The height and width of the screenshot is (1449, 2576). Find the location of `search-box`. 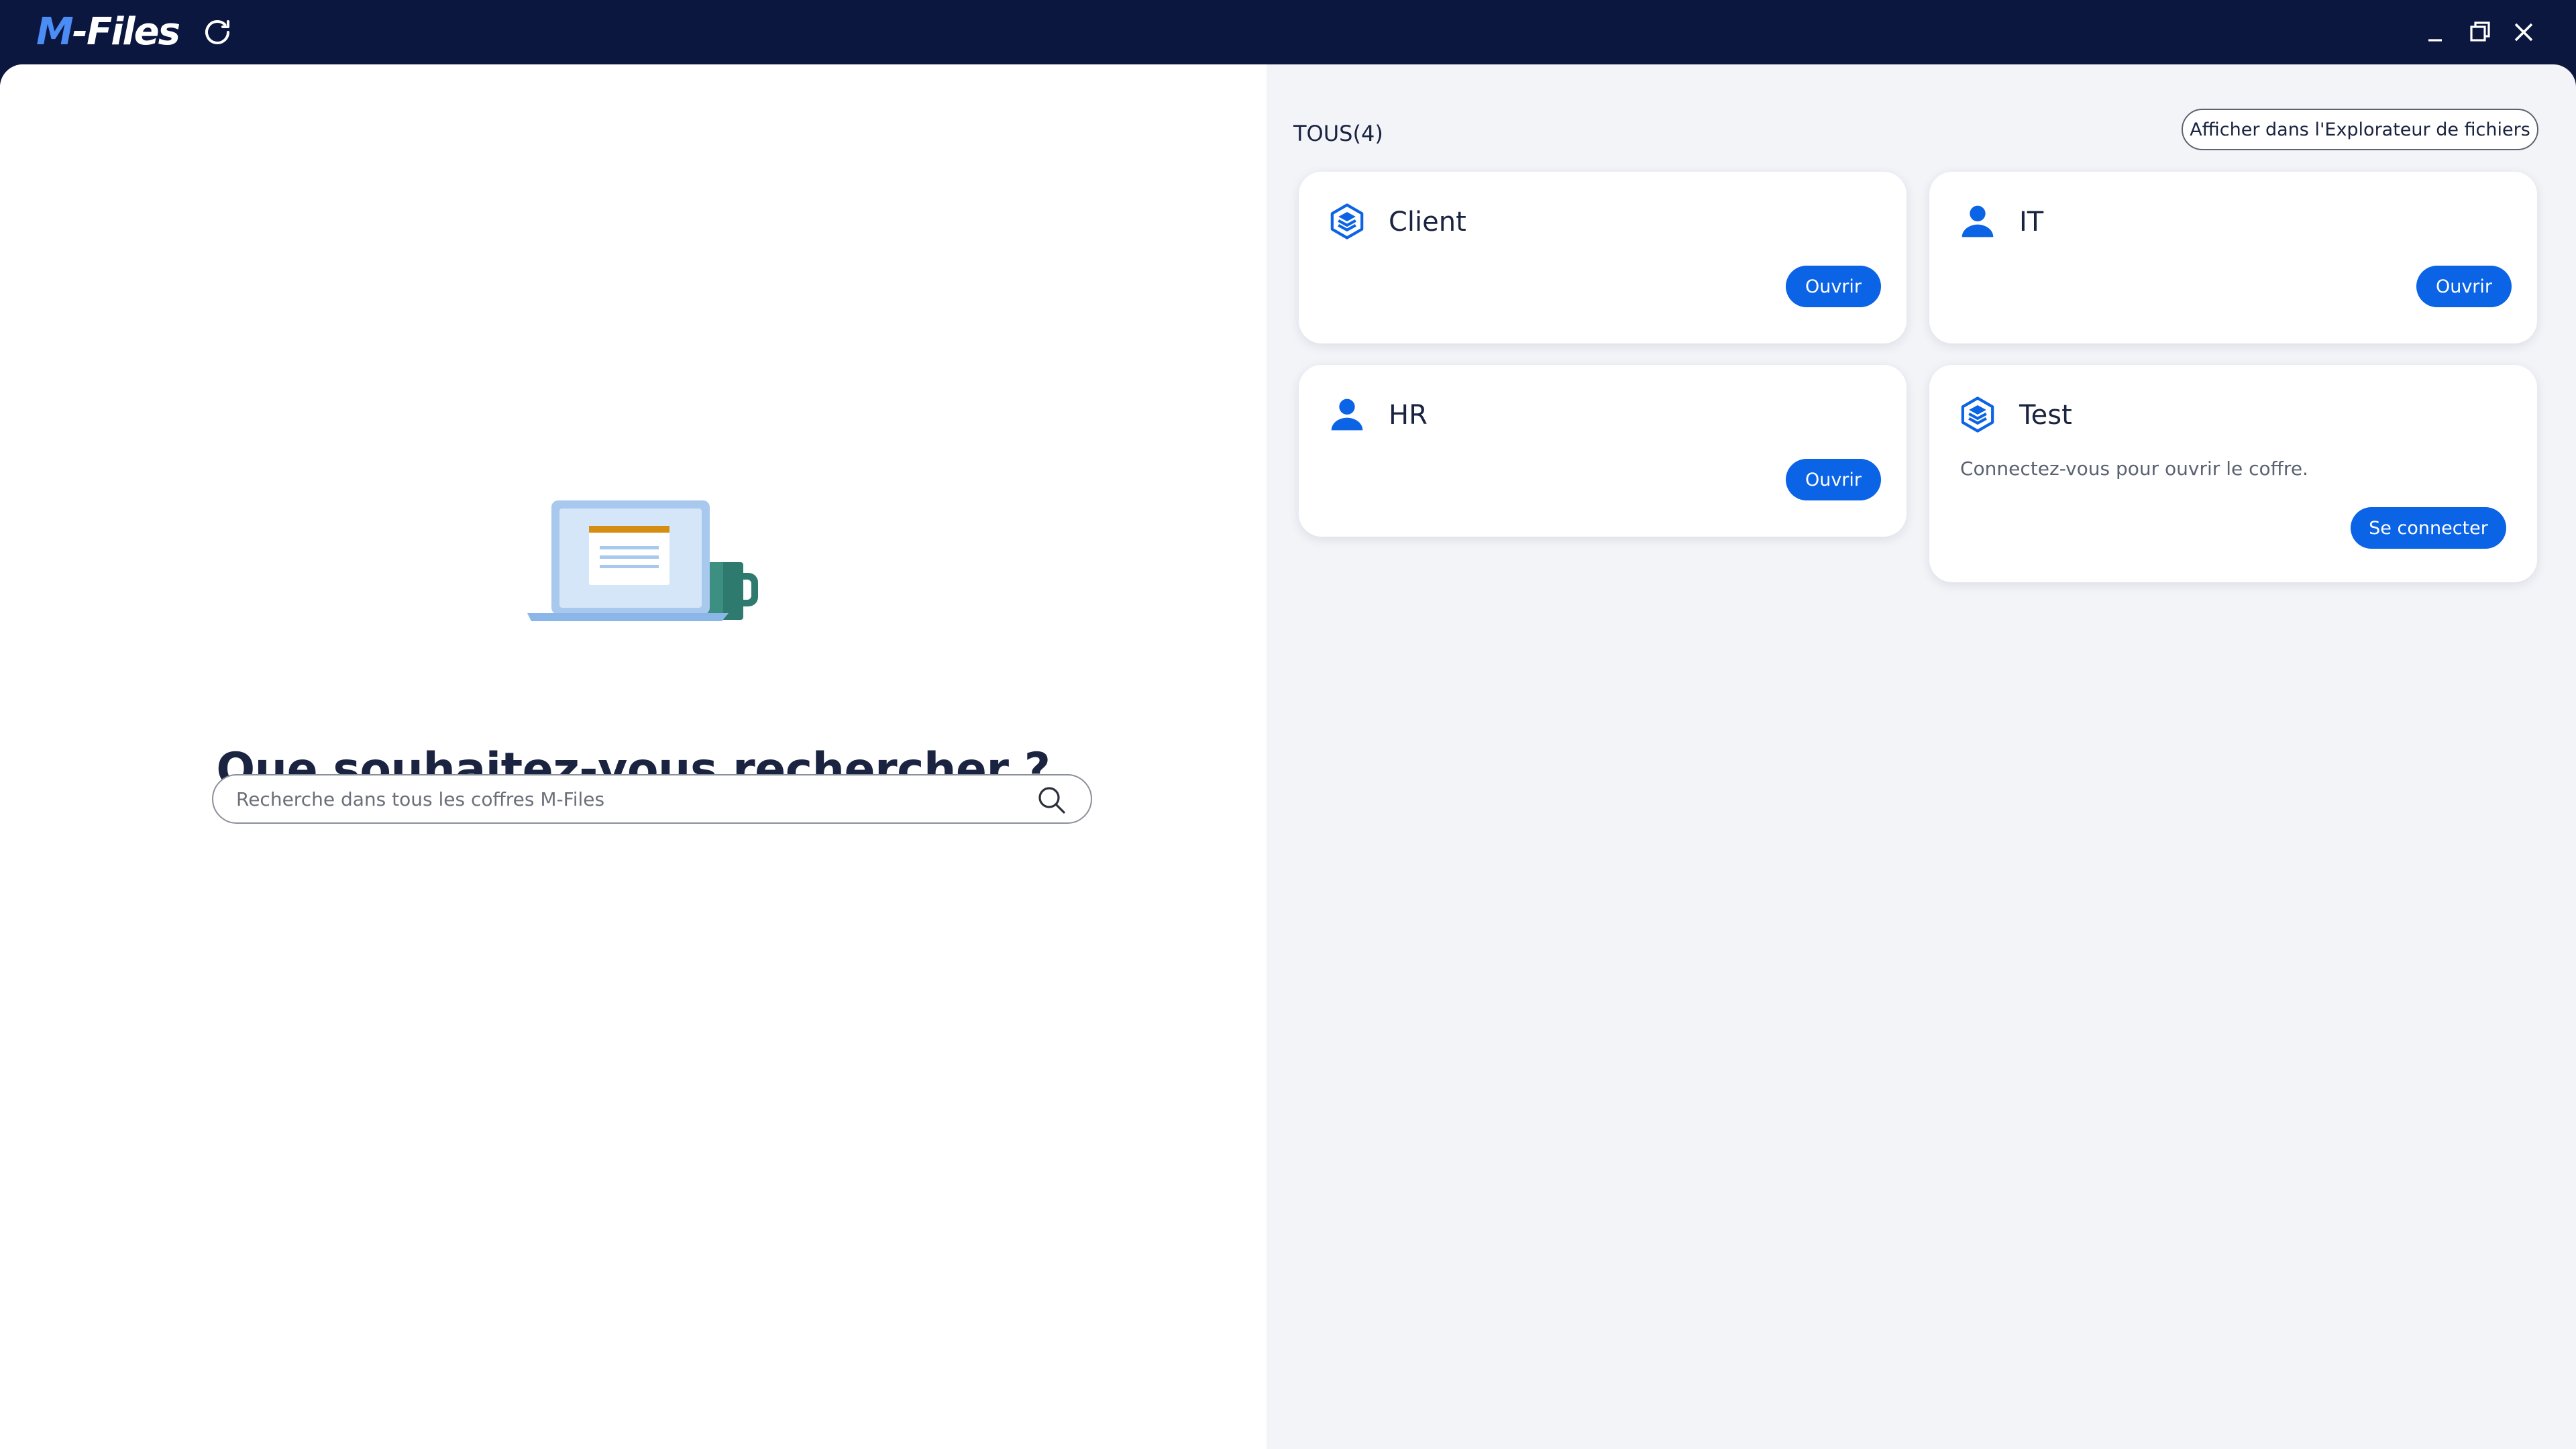

search-box is located at coordinates (652, 799).